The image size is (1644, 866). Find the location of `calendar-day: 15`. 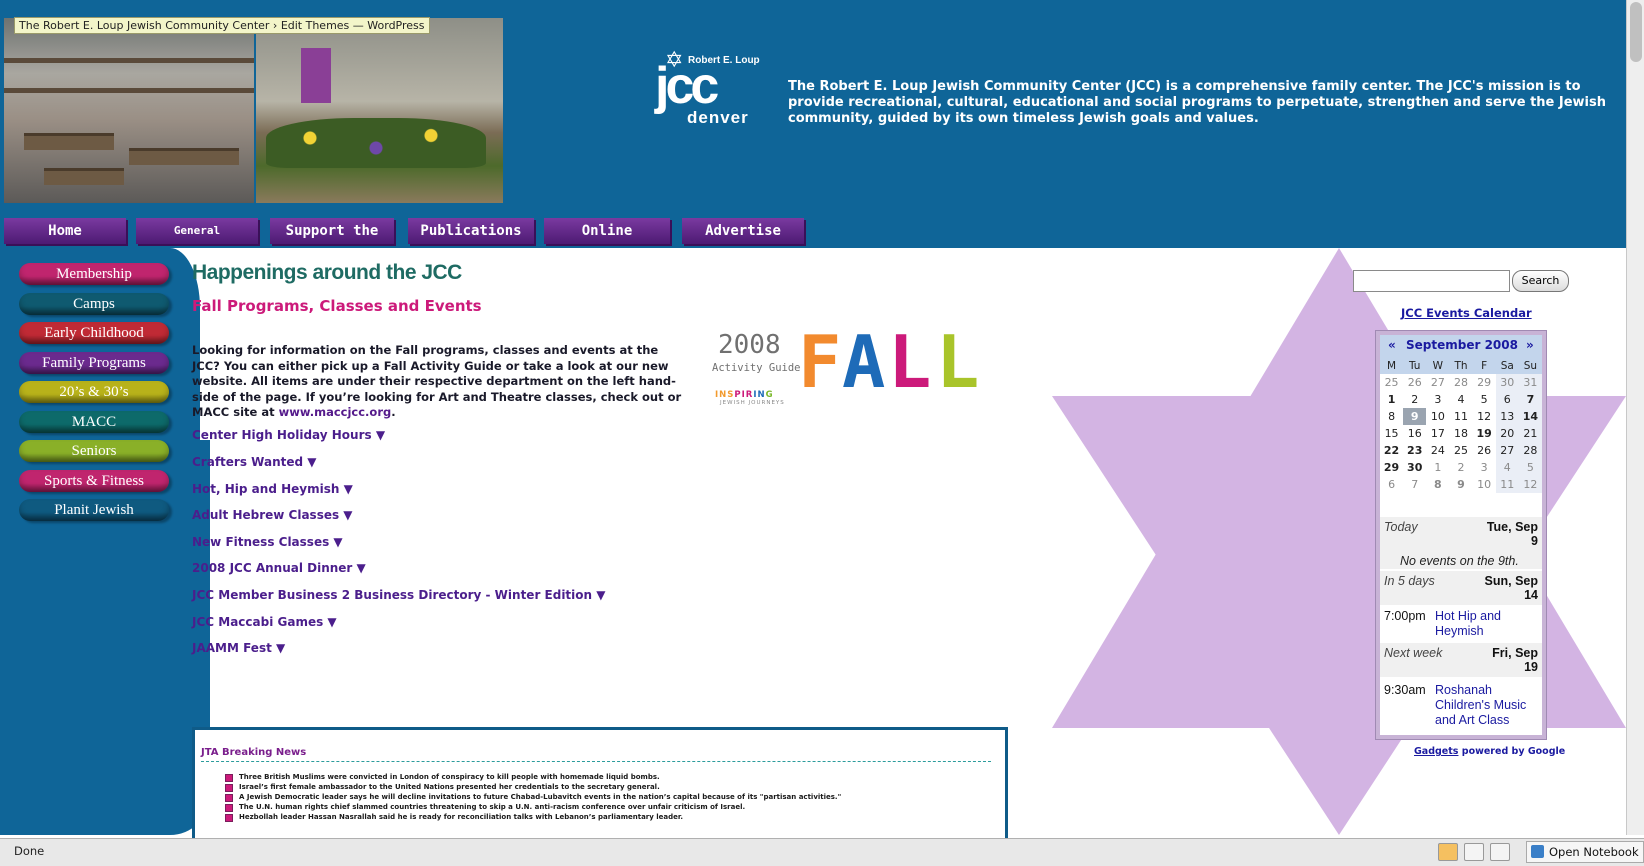

calendar-day: 15 is located at coordinates (1391, 433).